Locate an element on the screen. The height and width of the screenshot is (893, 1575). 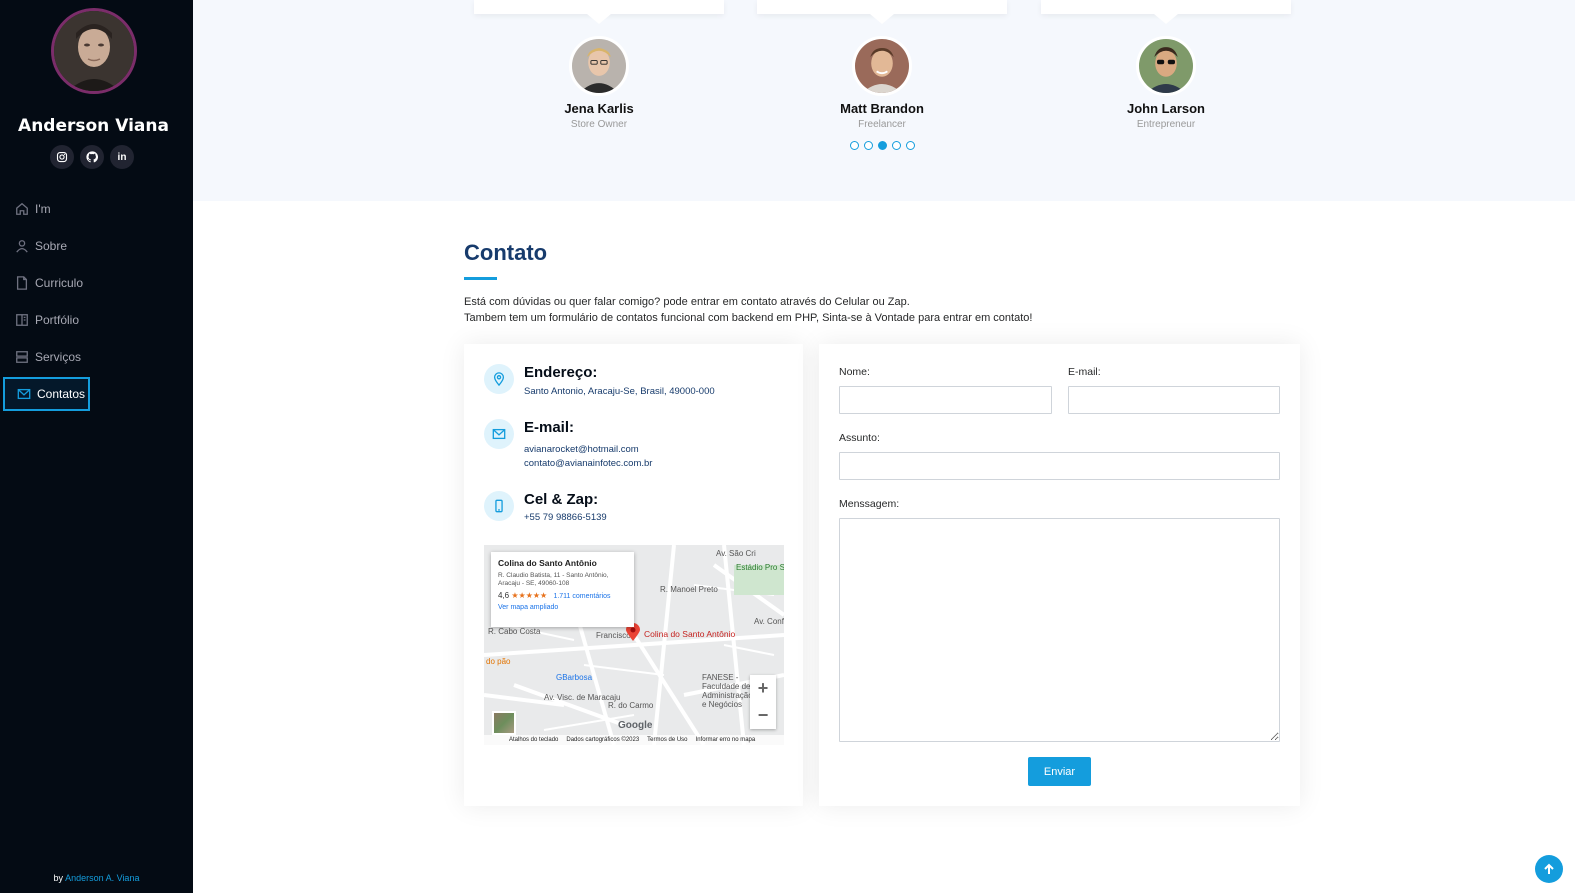
instagram-icon is located at coordinates (62, 157).